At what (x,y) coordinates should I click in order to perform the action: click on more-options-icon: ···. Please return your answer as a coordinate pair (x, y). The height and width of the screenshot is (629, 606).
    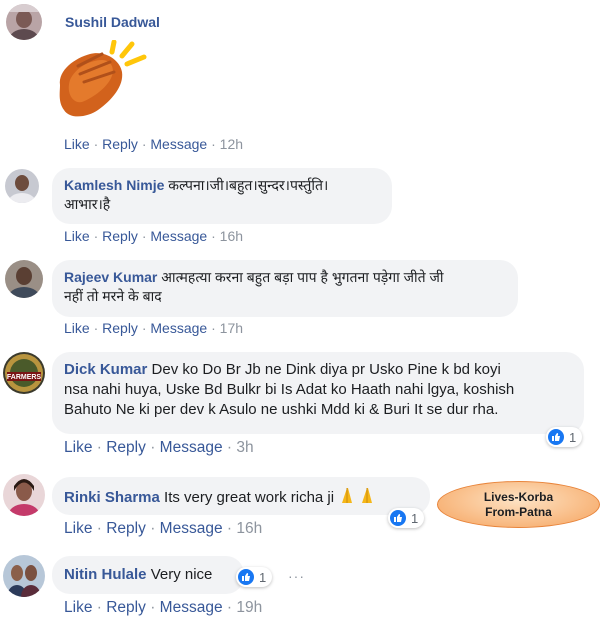
    Looking at the image, I should click on (296, 576).